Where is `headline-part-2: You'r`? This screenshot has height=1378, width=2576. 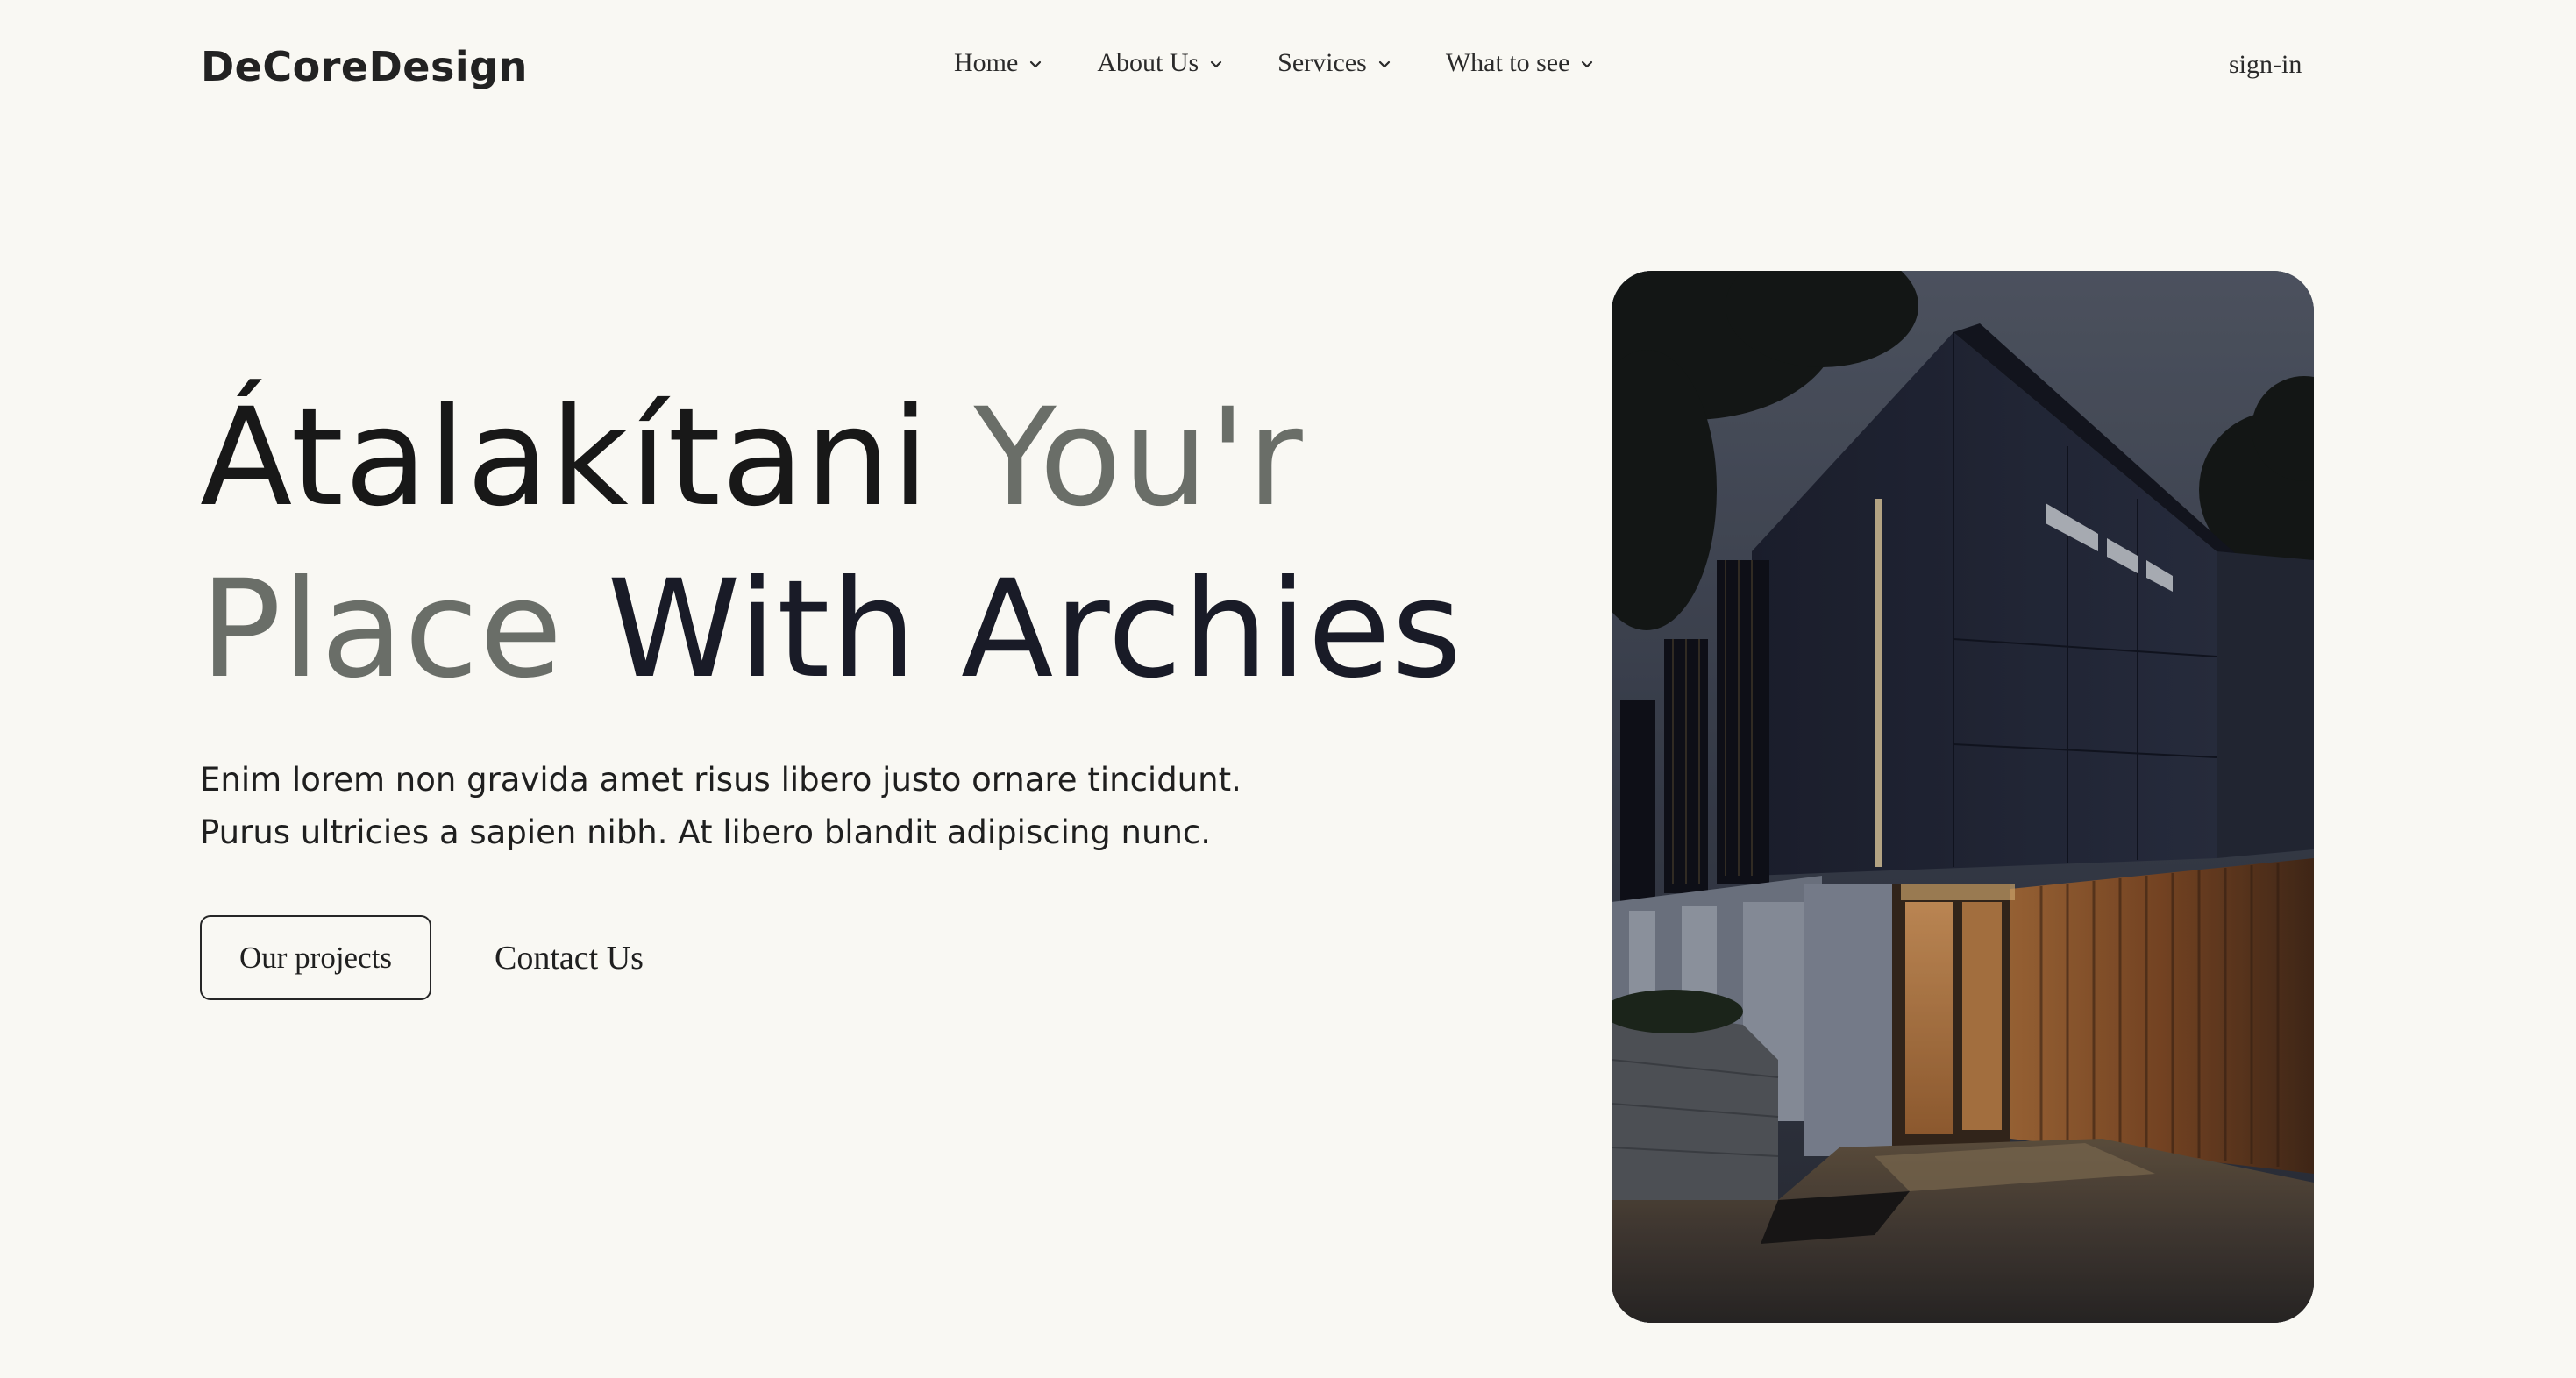
headline-part-2: You'r is located at coordinates (1138, 458).